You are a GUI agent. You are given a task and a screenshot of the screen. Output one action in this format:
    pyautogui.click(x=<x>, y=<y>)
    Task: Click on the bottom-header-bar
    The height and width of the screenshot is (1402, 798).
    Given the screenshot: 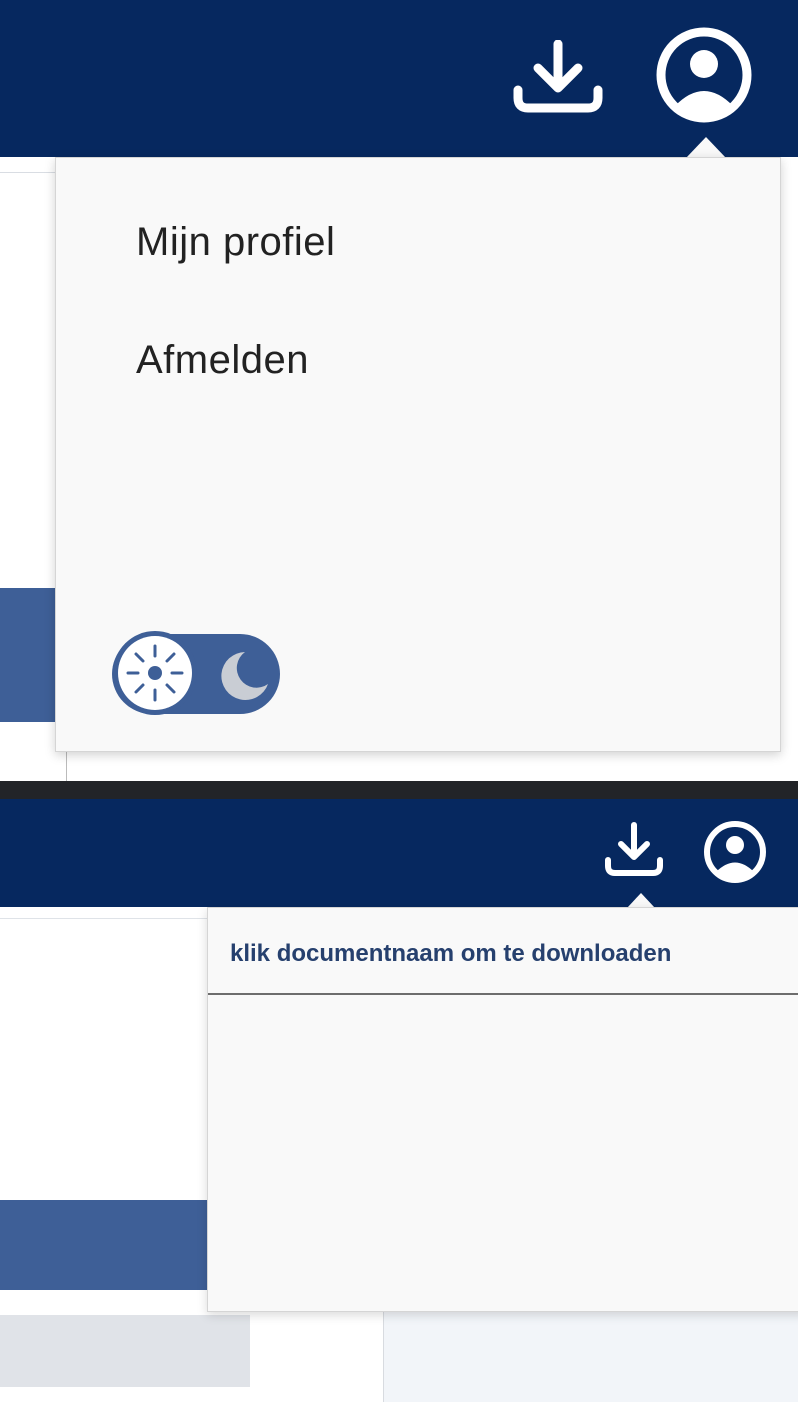 What is the action you would take?
    pyautogui.click(x=399, y=853)
    